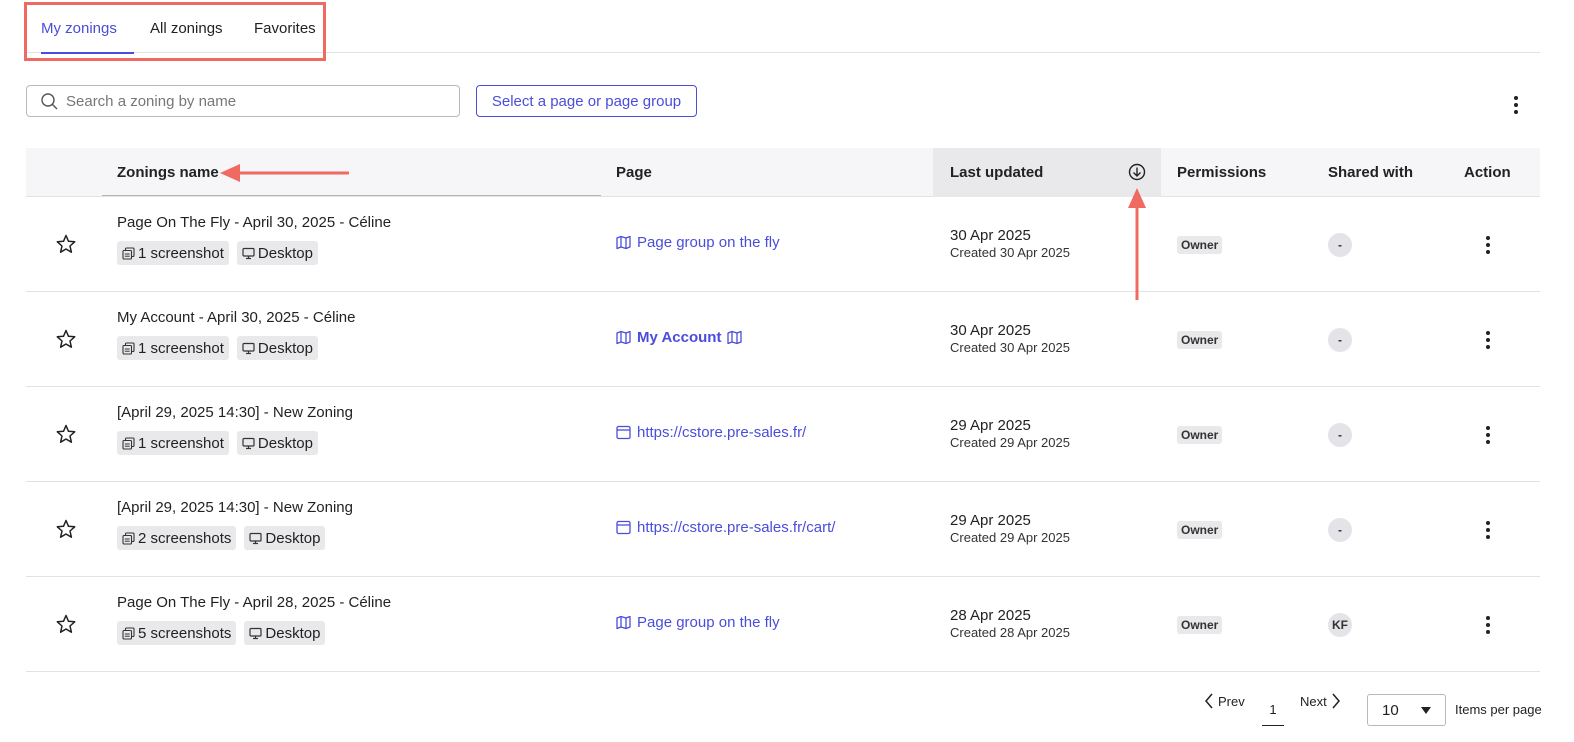 The width and height of the screenshot is (1574, 742). Describe the element at coordinates (990, 615) in the screenshot. I see `updated-date: 28 Apr 2025` at that location.